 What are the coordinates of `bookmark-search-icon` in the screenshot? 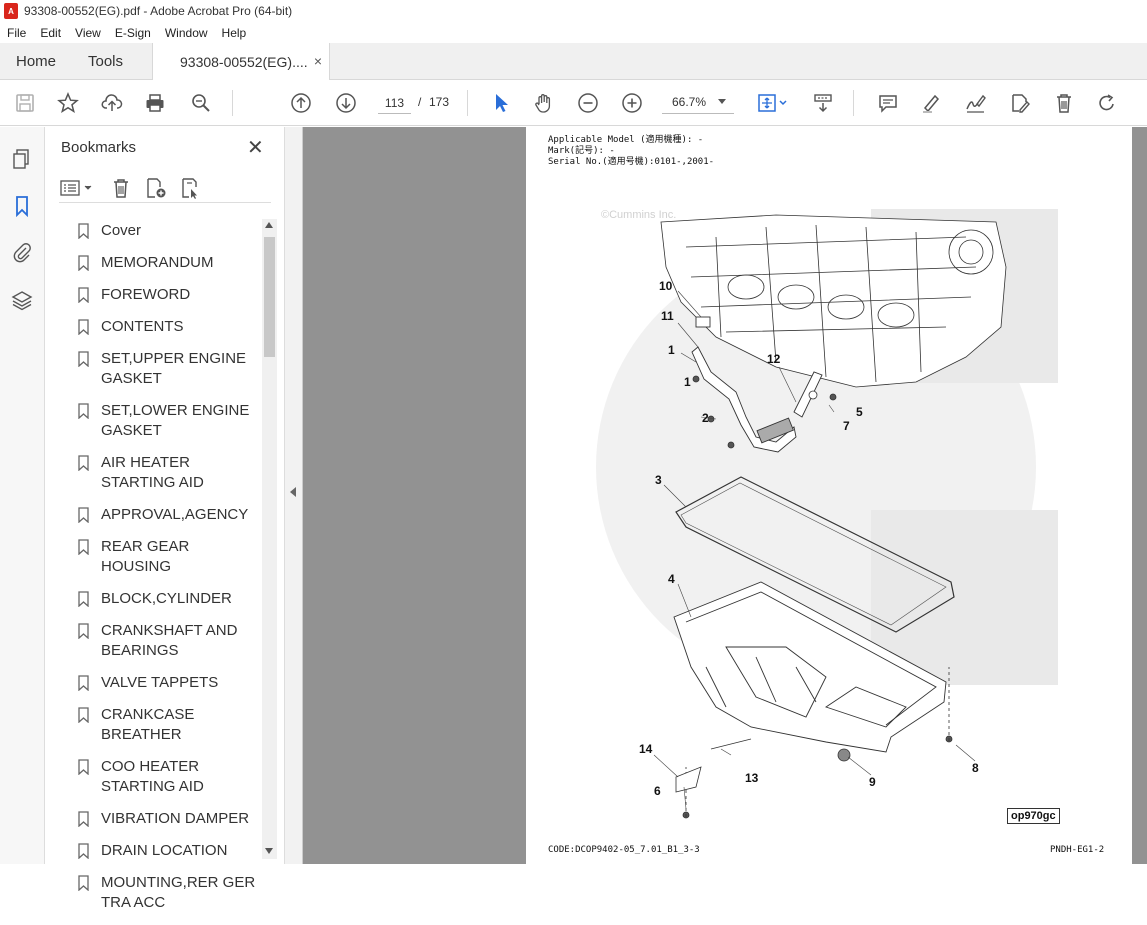 It's located at (191, 188).